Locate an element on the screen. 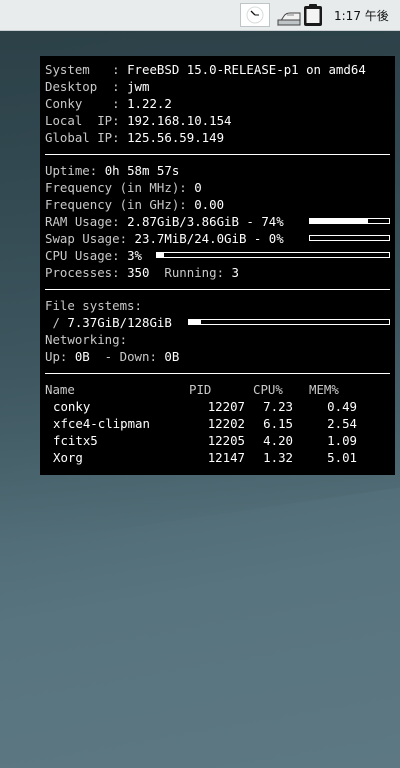 The width and height of the screenshot is (400, 768). local-ip-row: Local IP: 192.168.10.154 is located at coordinates (217, 120).